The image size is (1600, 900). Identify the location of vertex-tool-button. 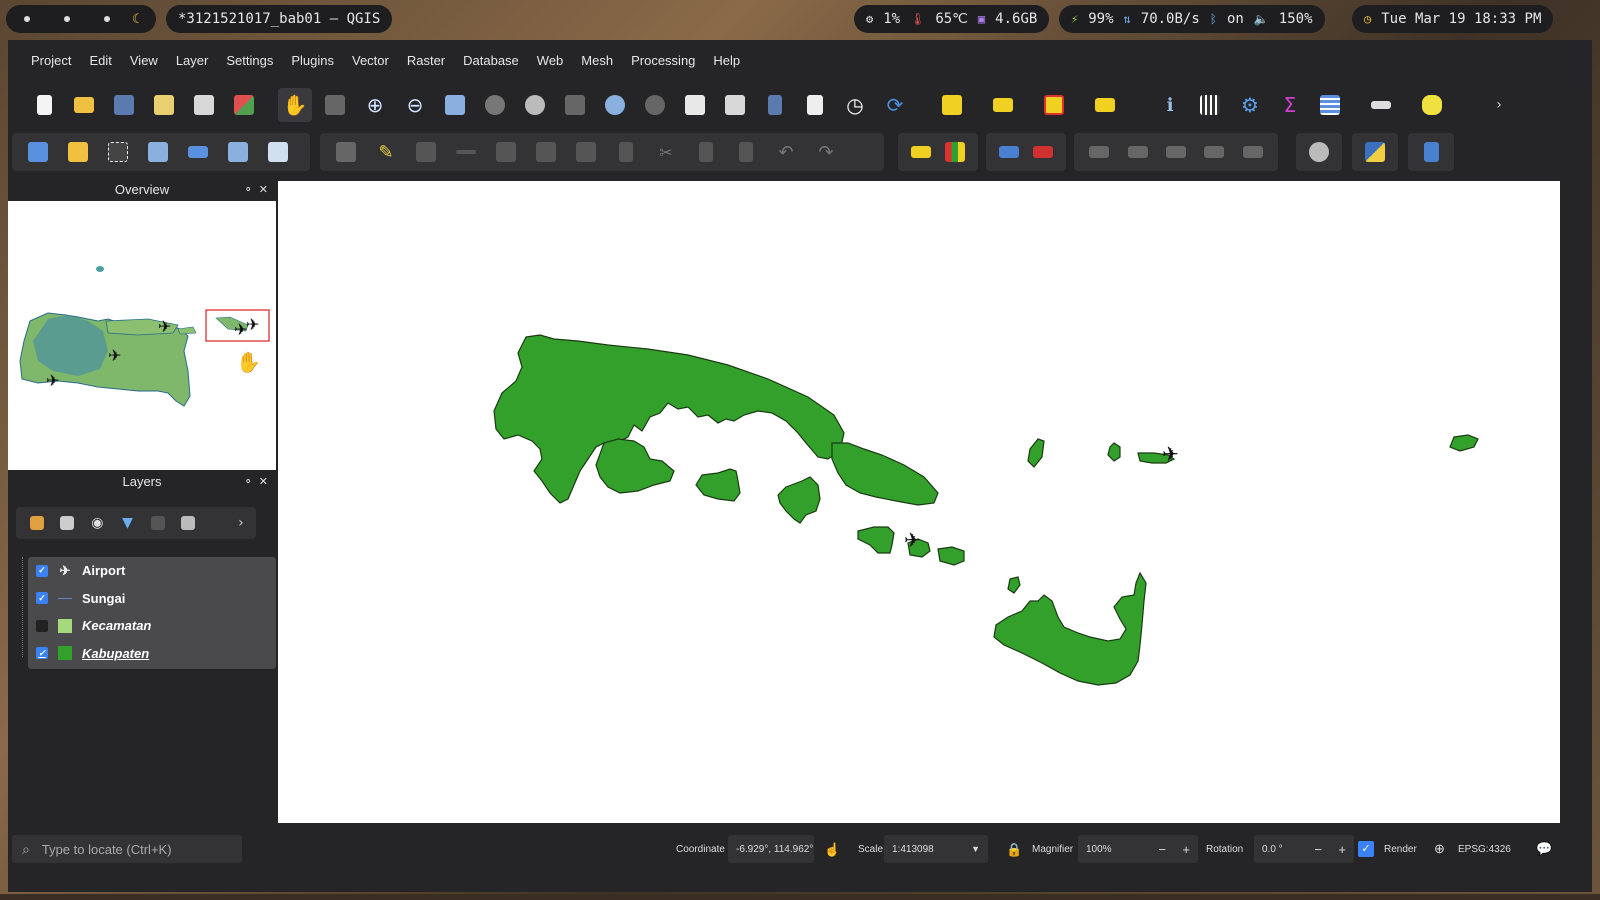
(546, 152).